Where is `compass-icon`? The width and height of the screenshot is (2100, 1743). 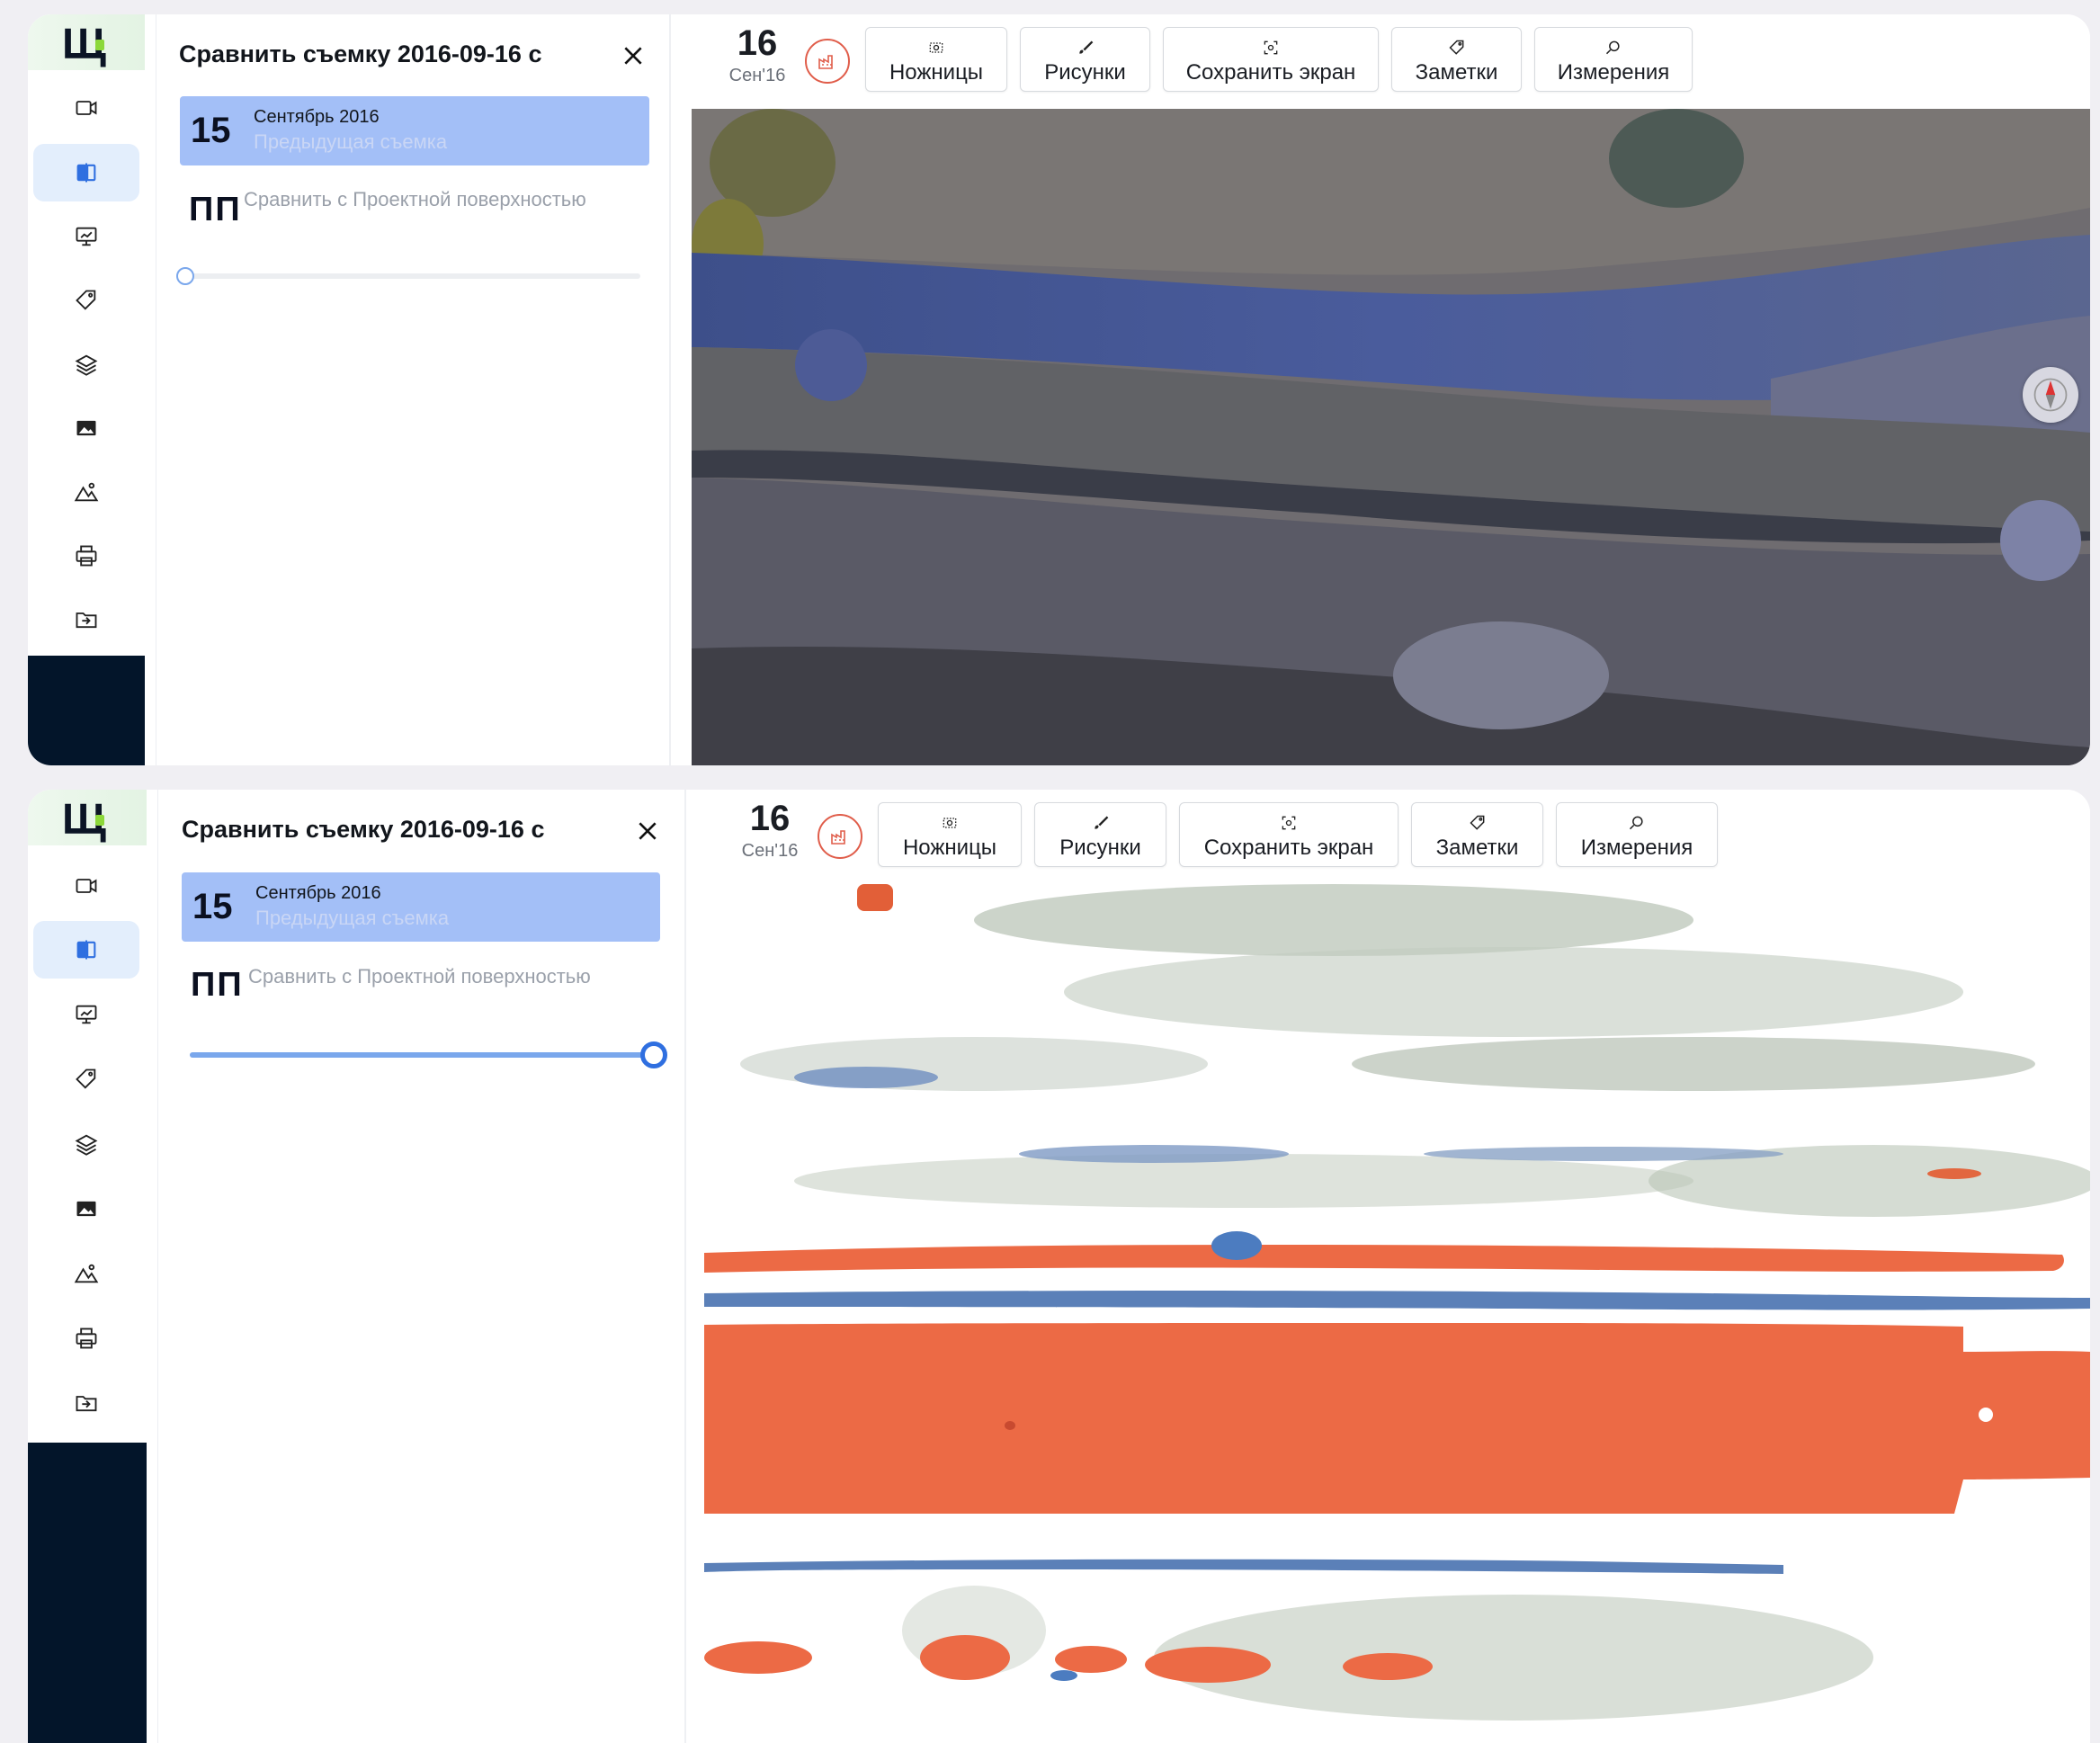 compass-icon is located at coordinates (2050, 395).